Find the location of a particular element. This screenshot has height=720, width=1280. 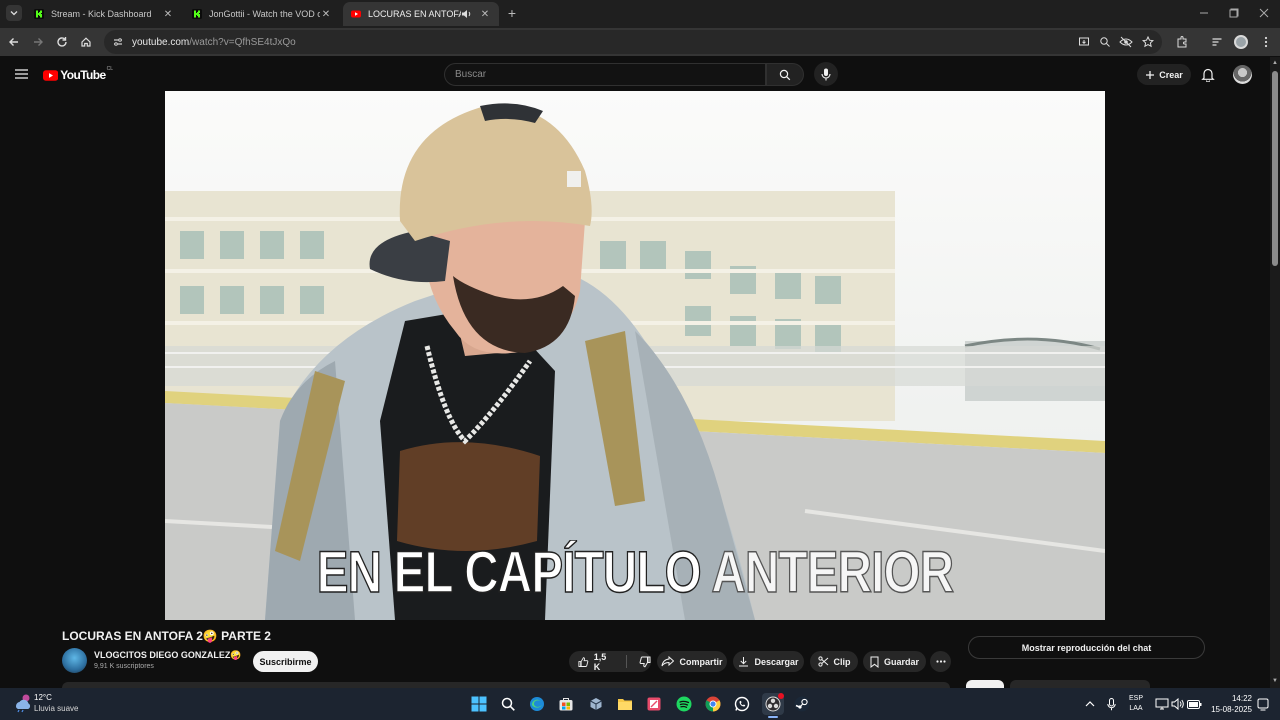

share-button: Compartir is located at coordinates (692, 661).